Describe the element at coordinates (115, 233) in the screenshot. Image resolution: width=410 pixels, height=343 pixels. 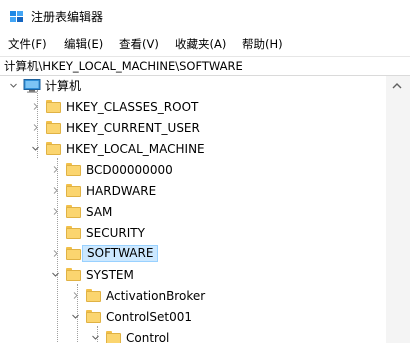
I see `tree-label: SECURITY` at that location.